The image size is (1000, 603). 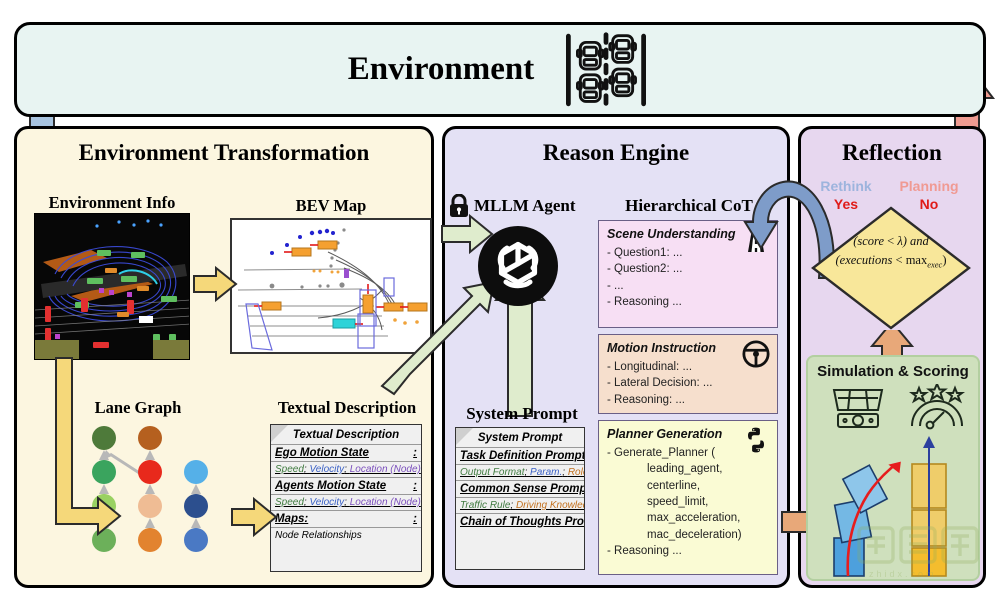 What do you see at coordinates (913, 241) in the screenshot?
I see `condition-line1-c: λ) and` at bounding box center [913, 241].